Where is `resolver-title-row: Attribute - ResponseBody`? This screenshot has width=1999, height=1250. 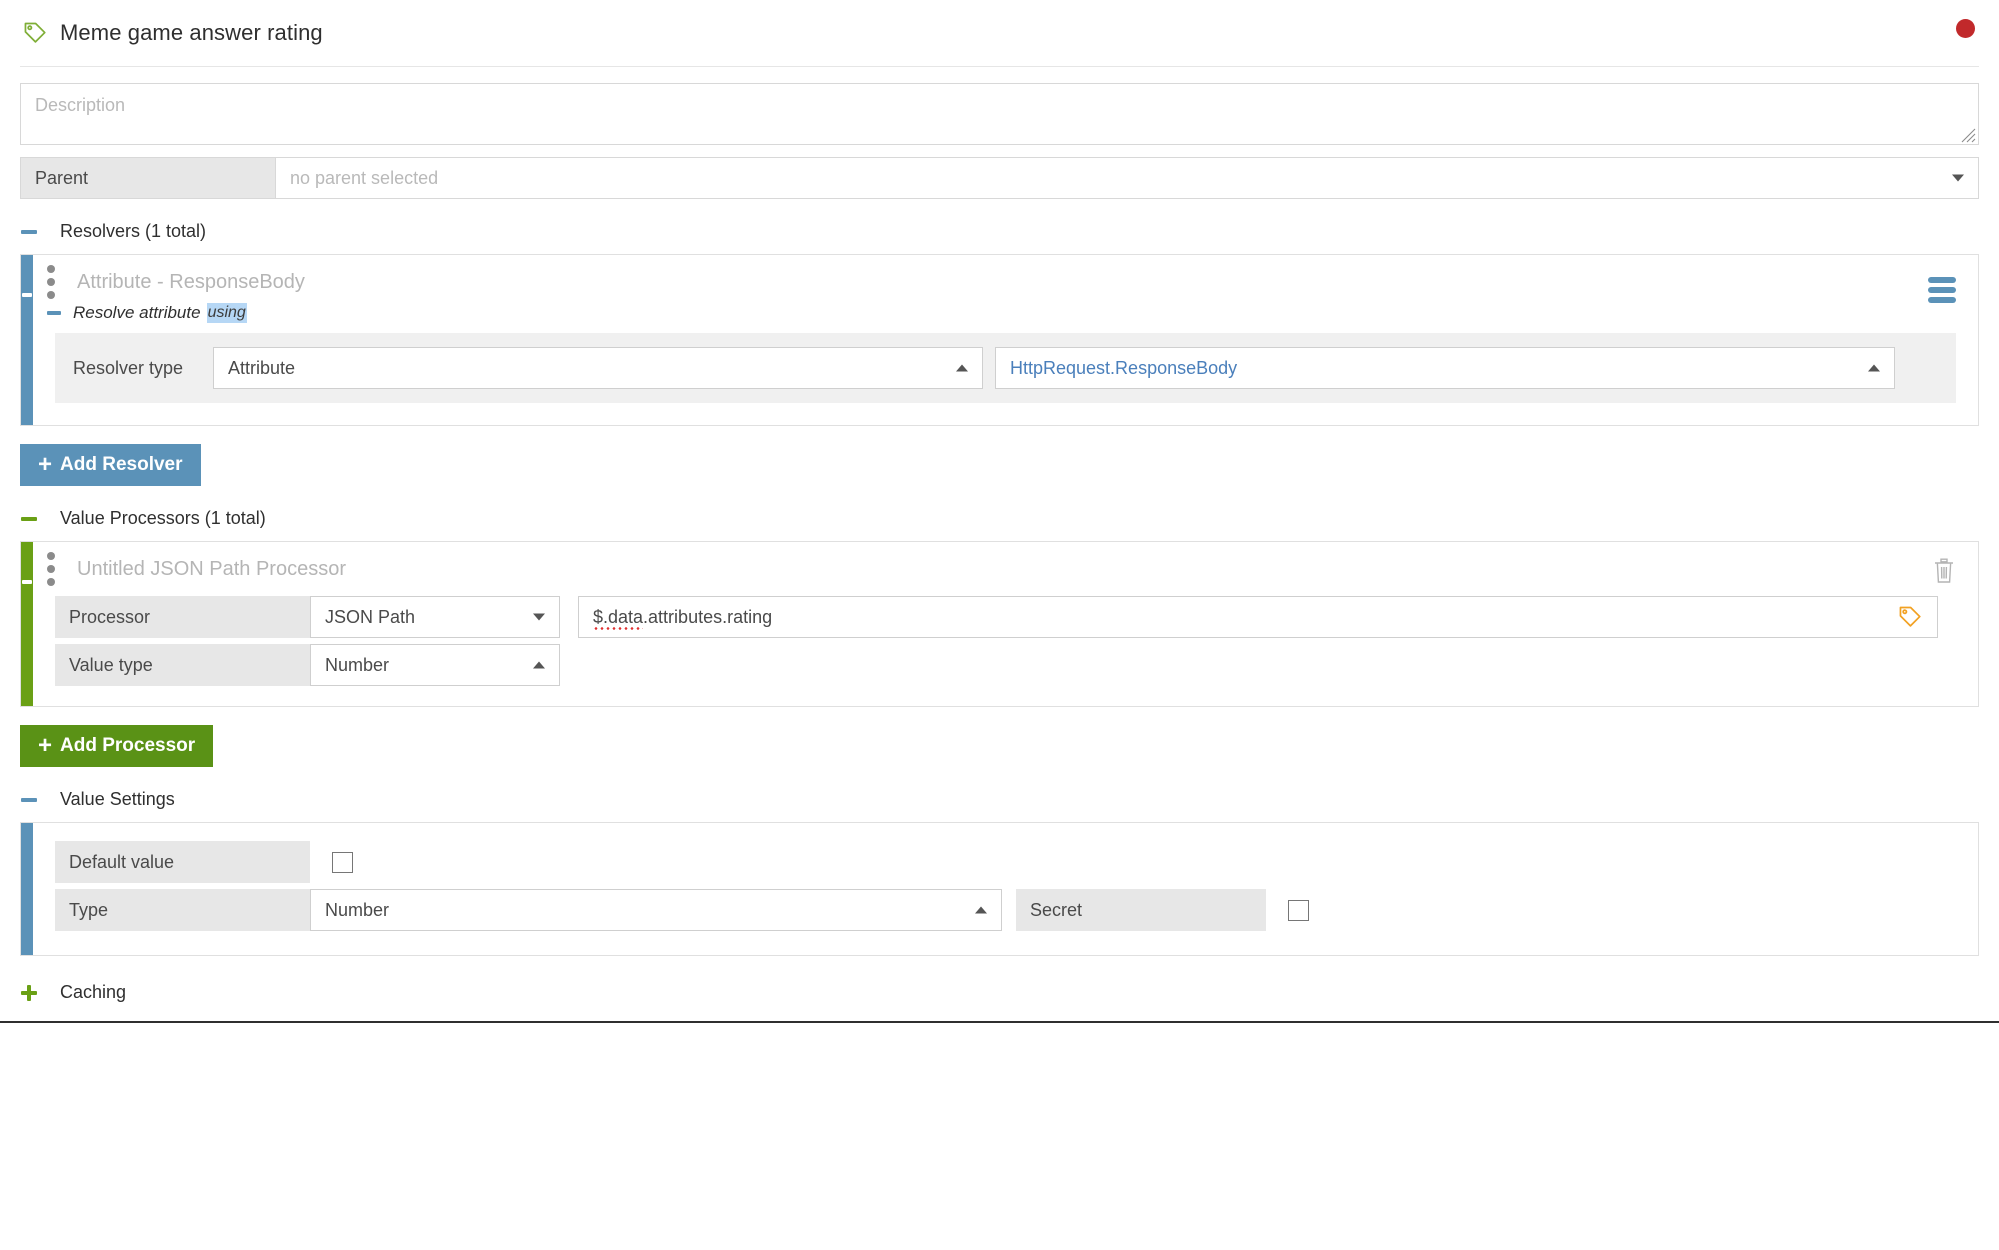
resolver-title-row: Attribute - ResponseBody is located at coordinates (1005, 282).